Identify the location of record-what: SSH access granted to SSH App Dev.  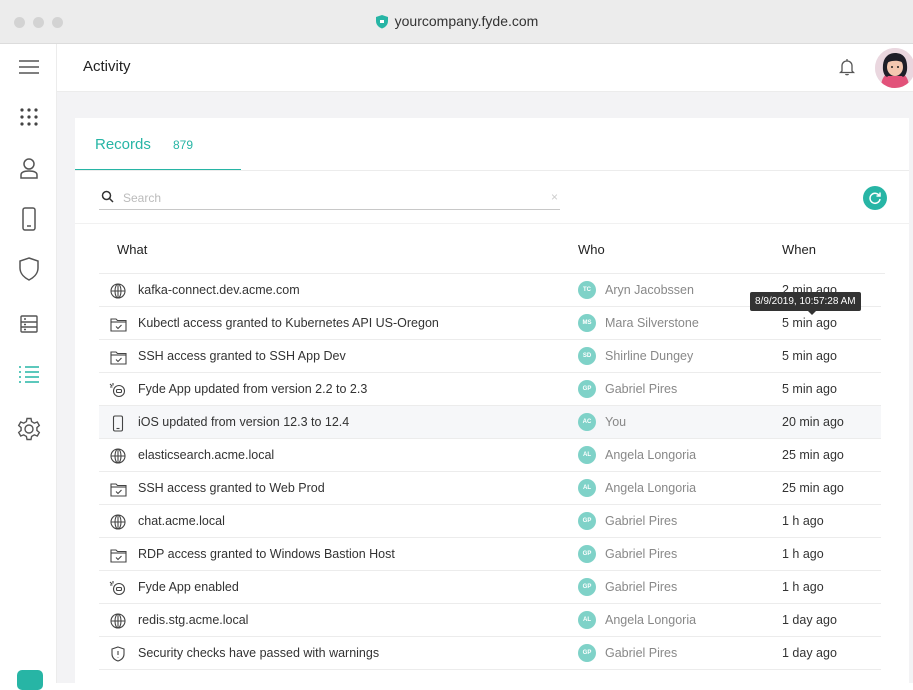
(242, 356).